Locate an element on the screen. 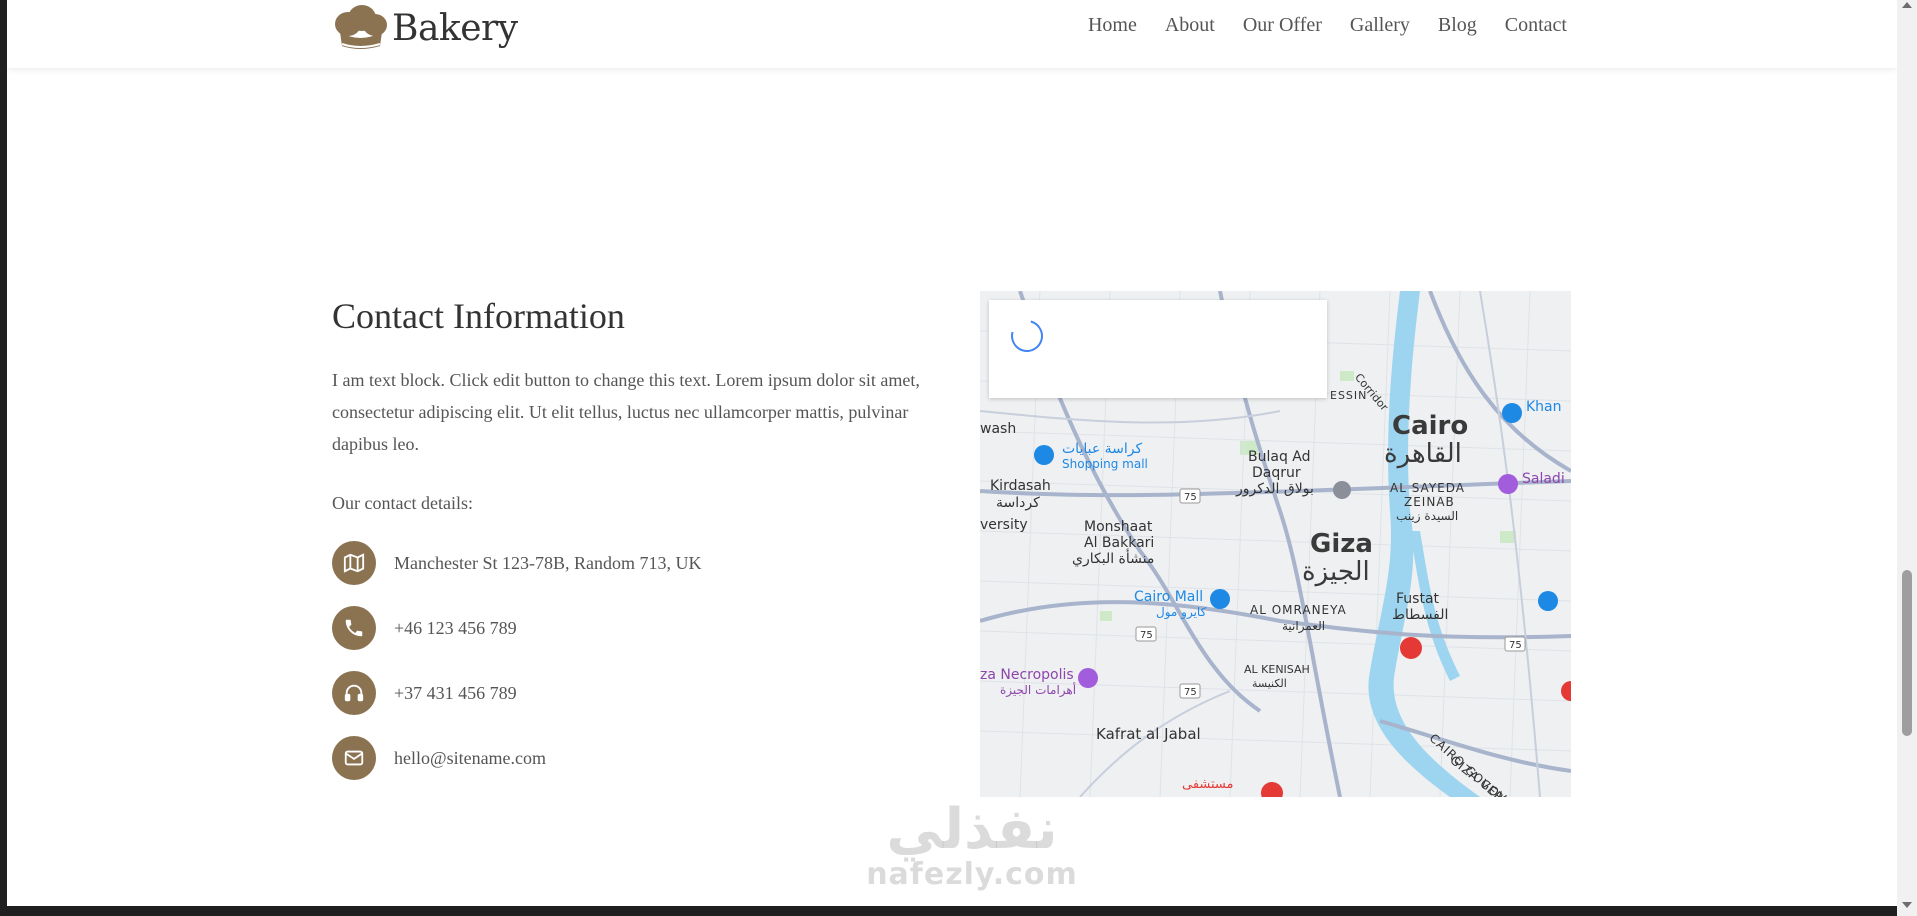 The width and height of the screenshot is (1917, 916). map-label-sayeda: AL SAYEDA is located at coordinates (1427, 488).